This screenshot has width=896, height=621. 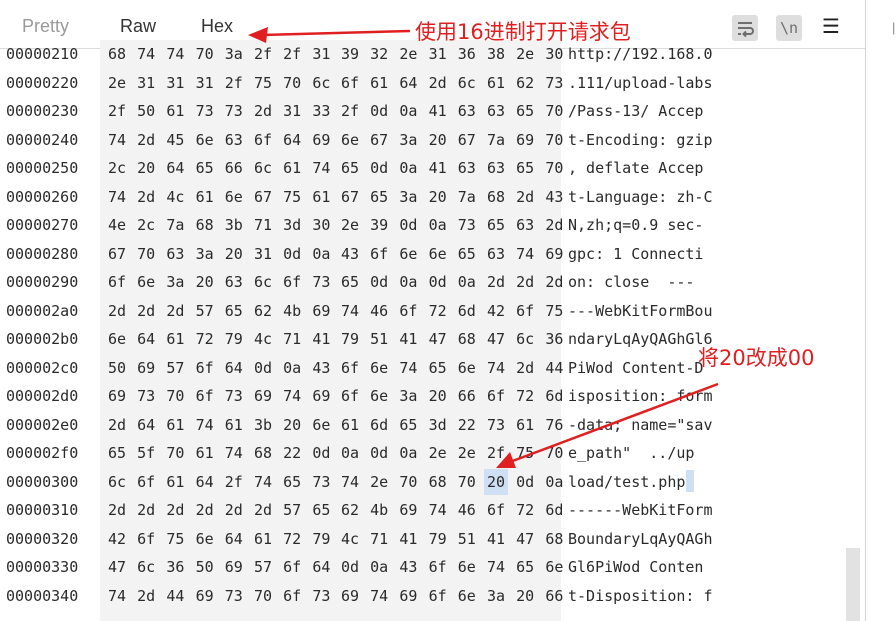 What do you see at coordinates (554, 425) in the screenshot?
I see `hex-byte: 76` at bounding box center [554, 425].